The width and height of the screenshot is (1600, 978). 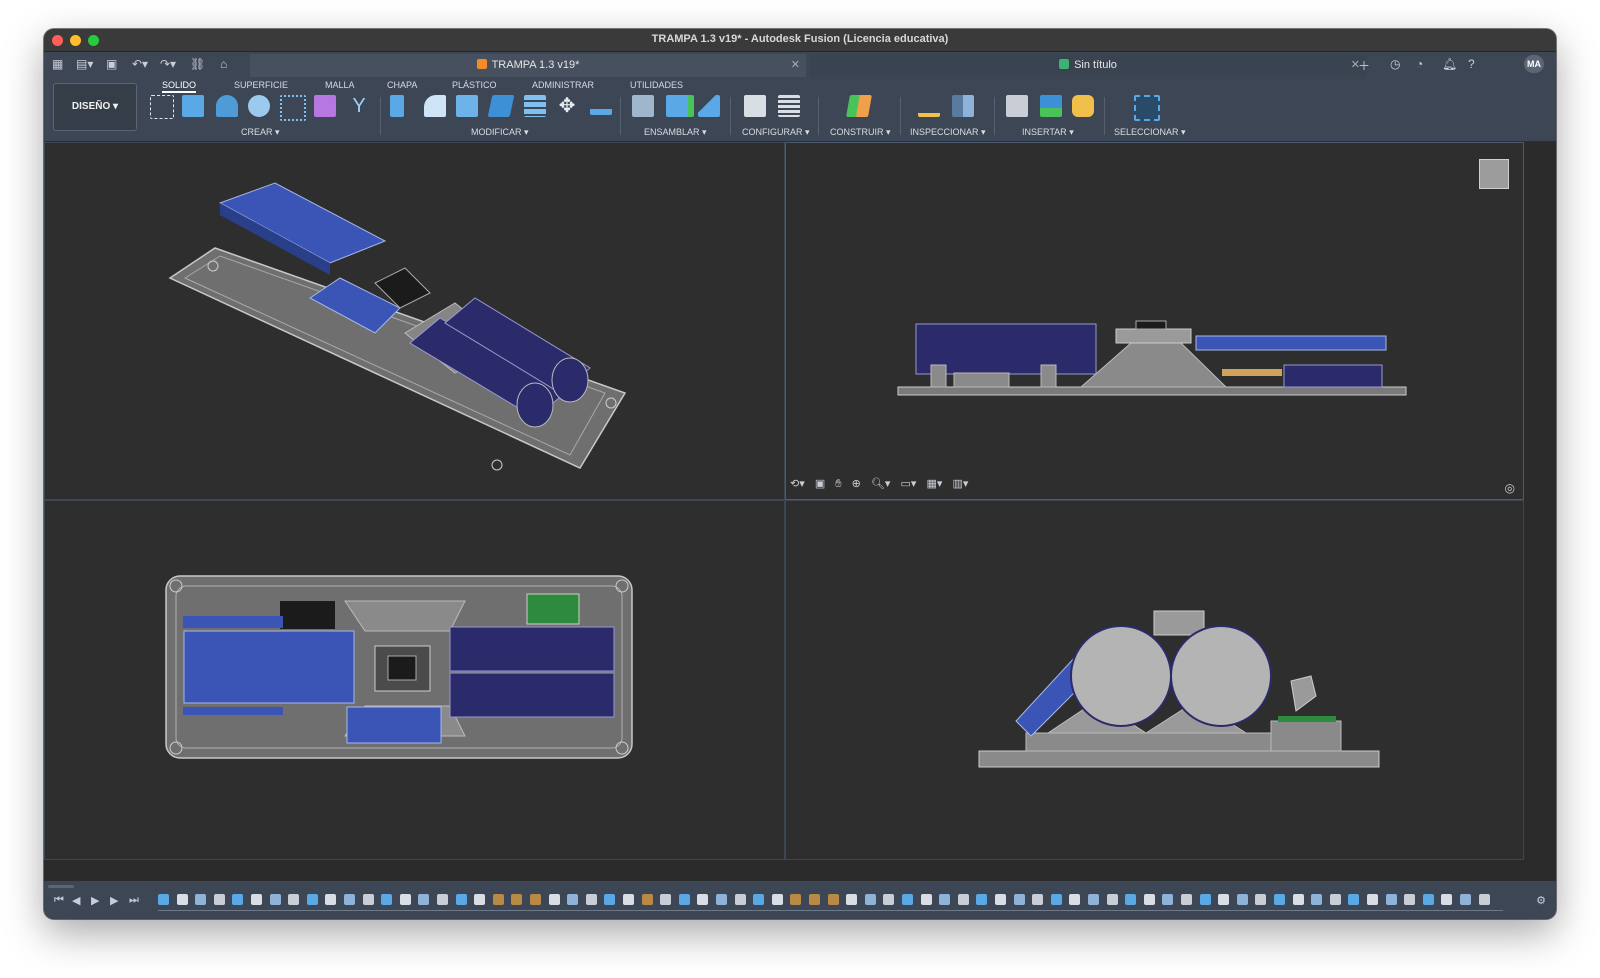 I want to click on as-built-joint-icon, so click(x=709, y=106).